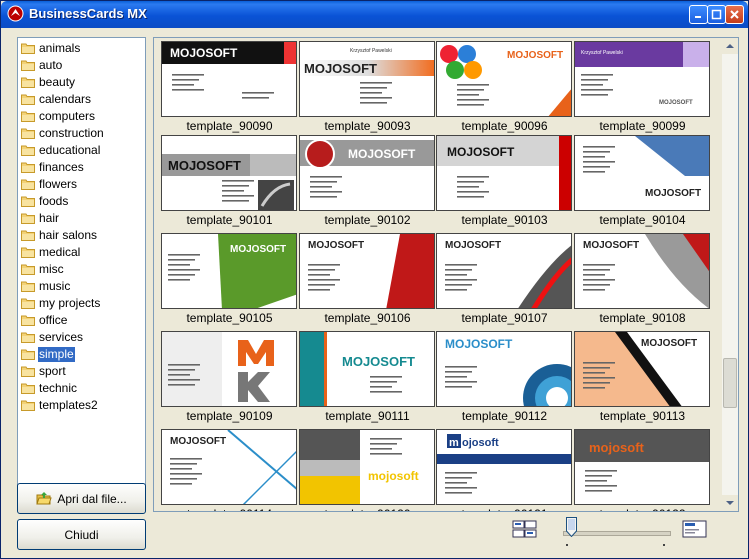 The width and height of the screenshot is (749, 559). Describe the element at coordinates (81, 388) in the screenshot. I see `category-item-technic: technic` at that location.